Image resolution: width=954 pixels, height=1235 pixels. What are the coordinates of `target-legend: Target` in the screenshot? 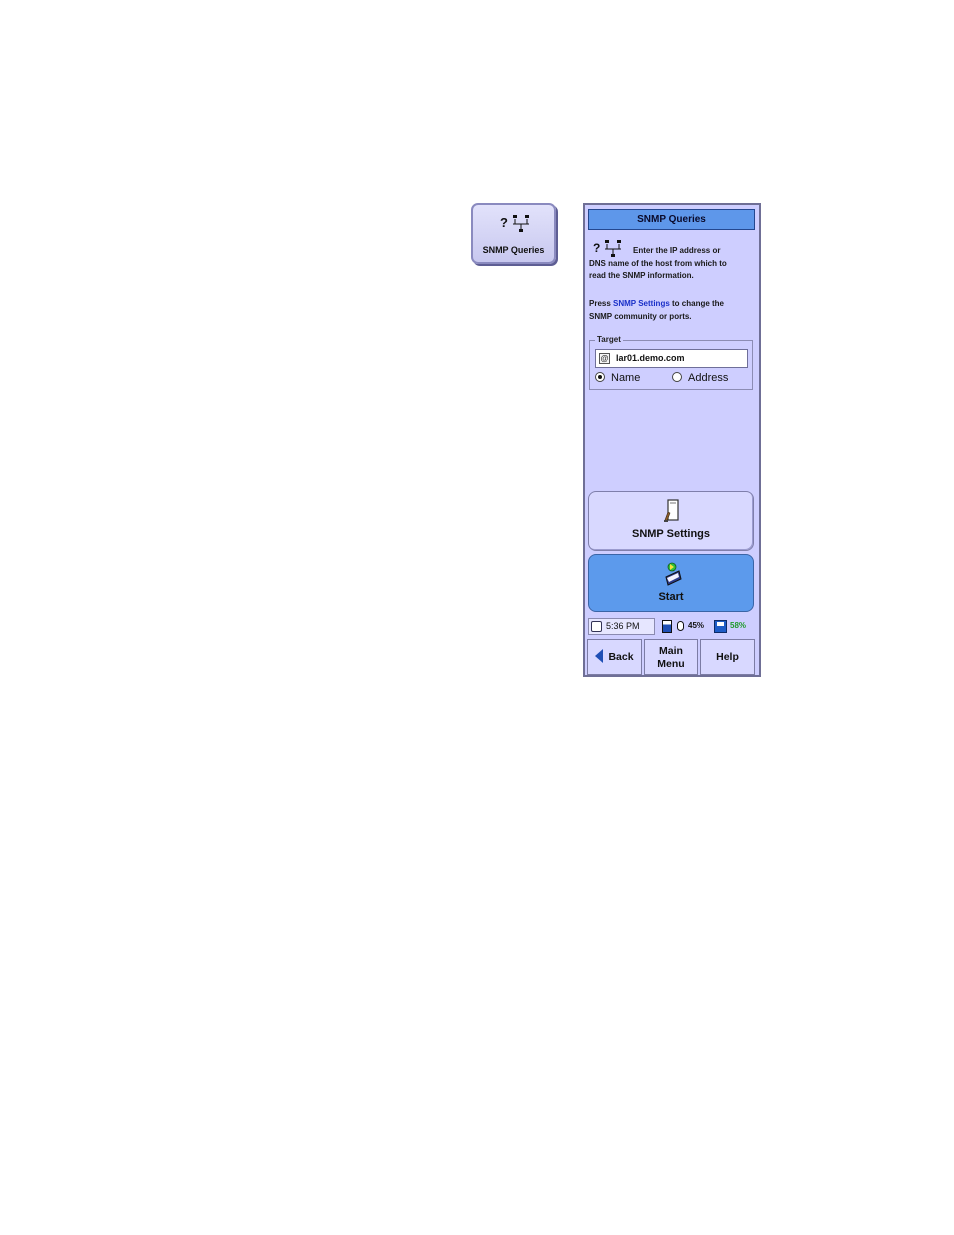 It's located at (609, 340).